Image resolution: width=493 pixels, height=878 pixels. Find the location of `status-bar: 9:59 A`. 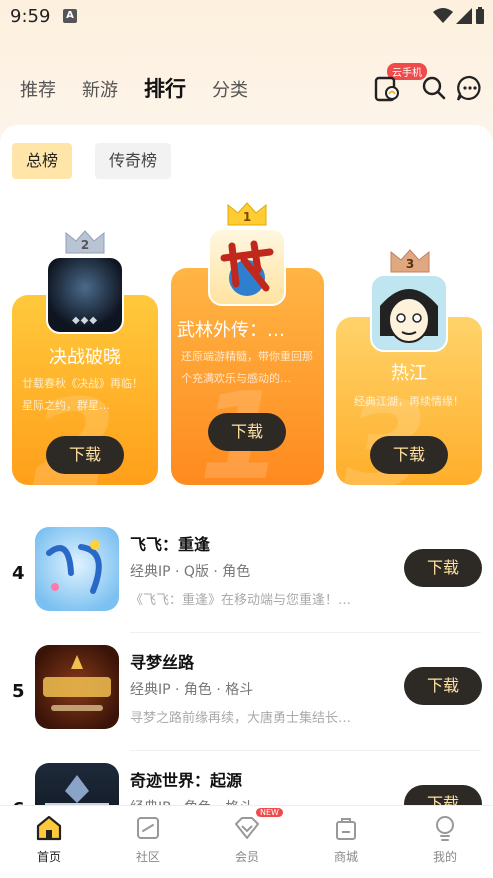

status-bar: 9:59 A is located at coordinates (246, 17).